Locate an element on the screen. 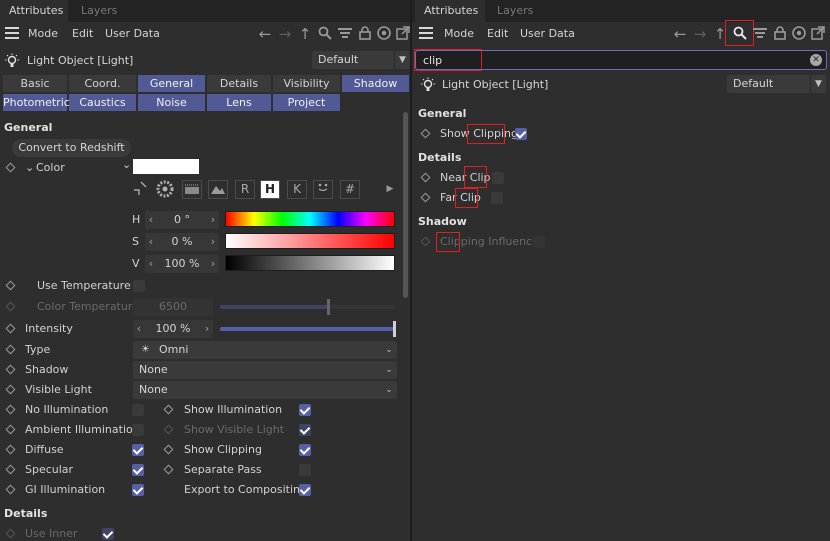  diffuse-checkbox is located at coordinates (138, 450).